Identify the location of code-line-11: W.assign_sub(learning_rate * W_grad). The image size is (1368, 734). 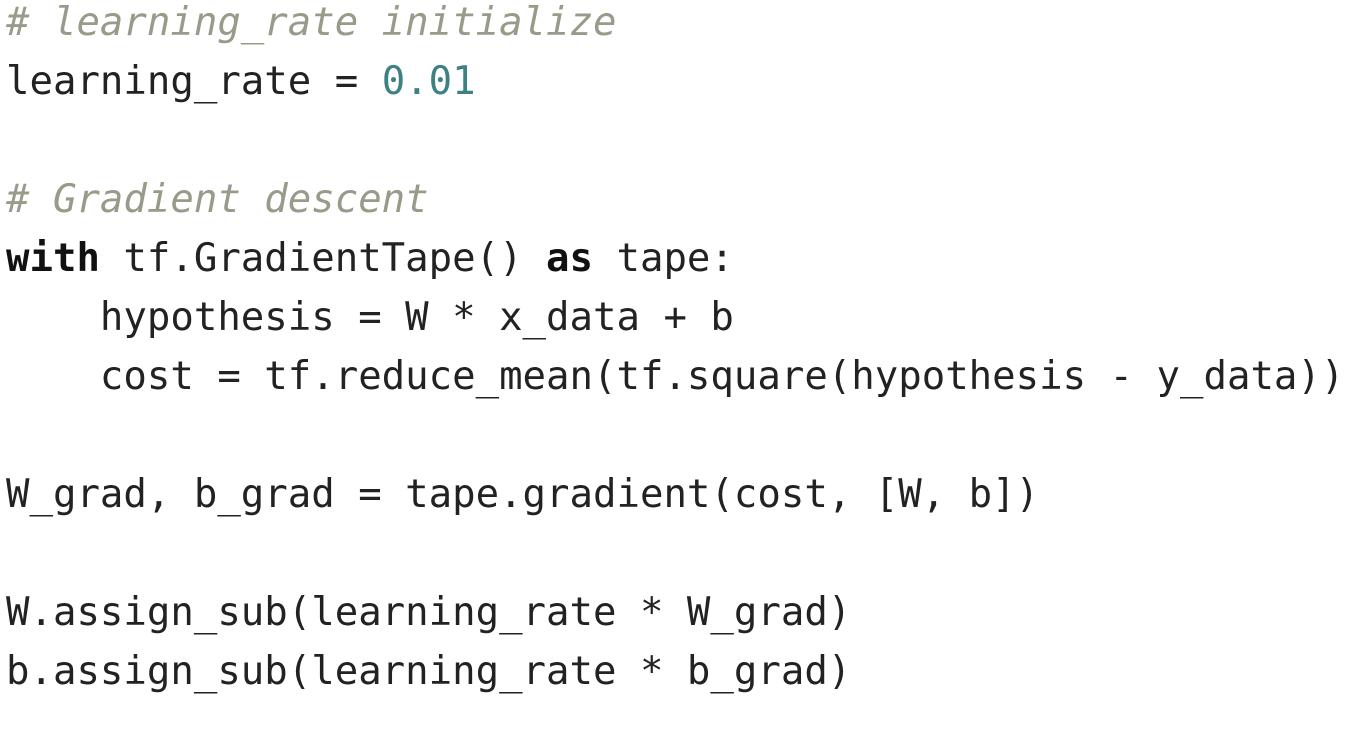
(687, 612).